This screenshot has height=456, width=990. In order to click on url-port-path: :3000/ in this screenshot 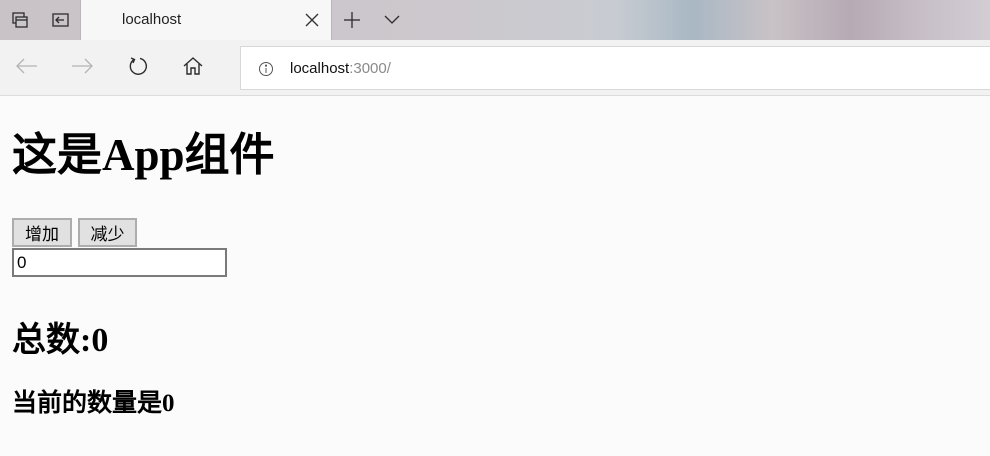, I will do `click(370, 68)`.